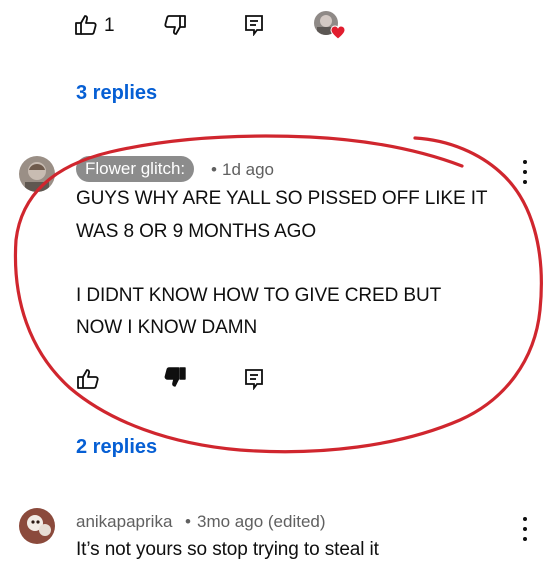 The width and height of the screenshot is (560, 561). Describe the element at coordinates (196, 231) in the screenshot. I see `comment-line-2: WAS 8 OR 9 MONTHS AGO` at that location.